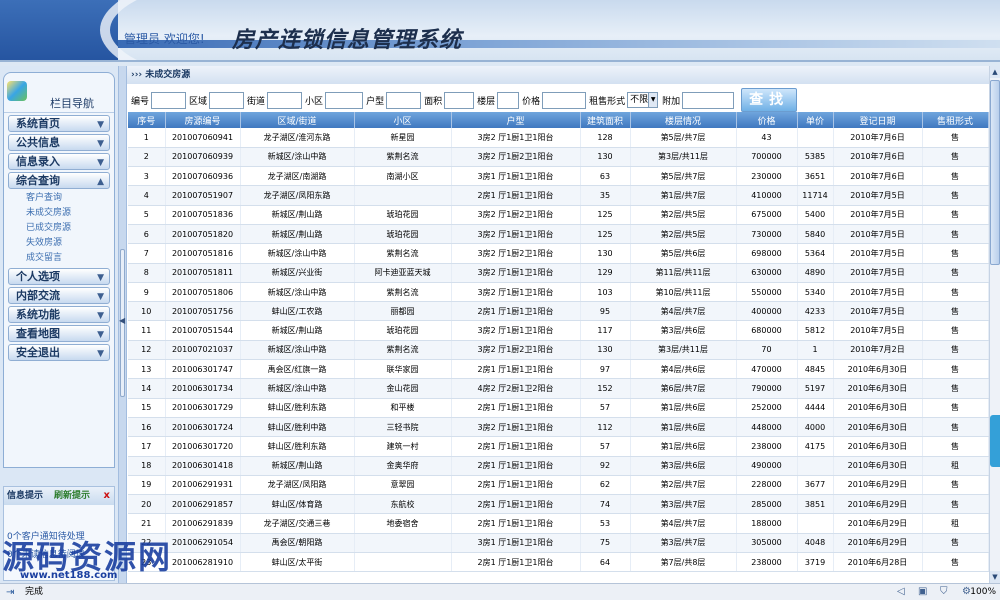 The image size is (1000, 600). I want to click on submenu-sold-listings: 已成交房源, so click(70, 228).